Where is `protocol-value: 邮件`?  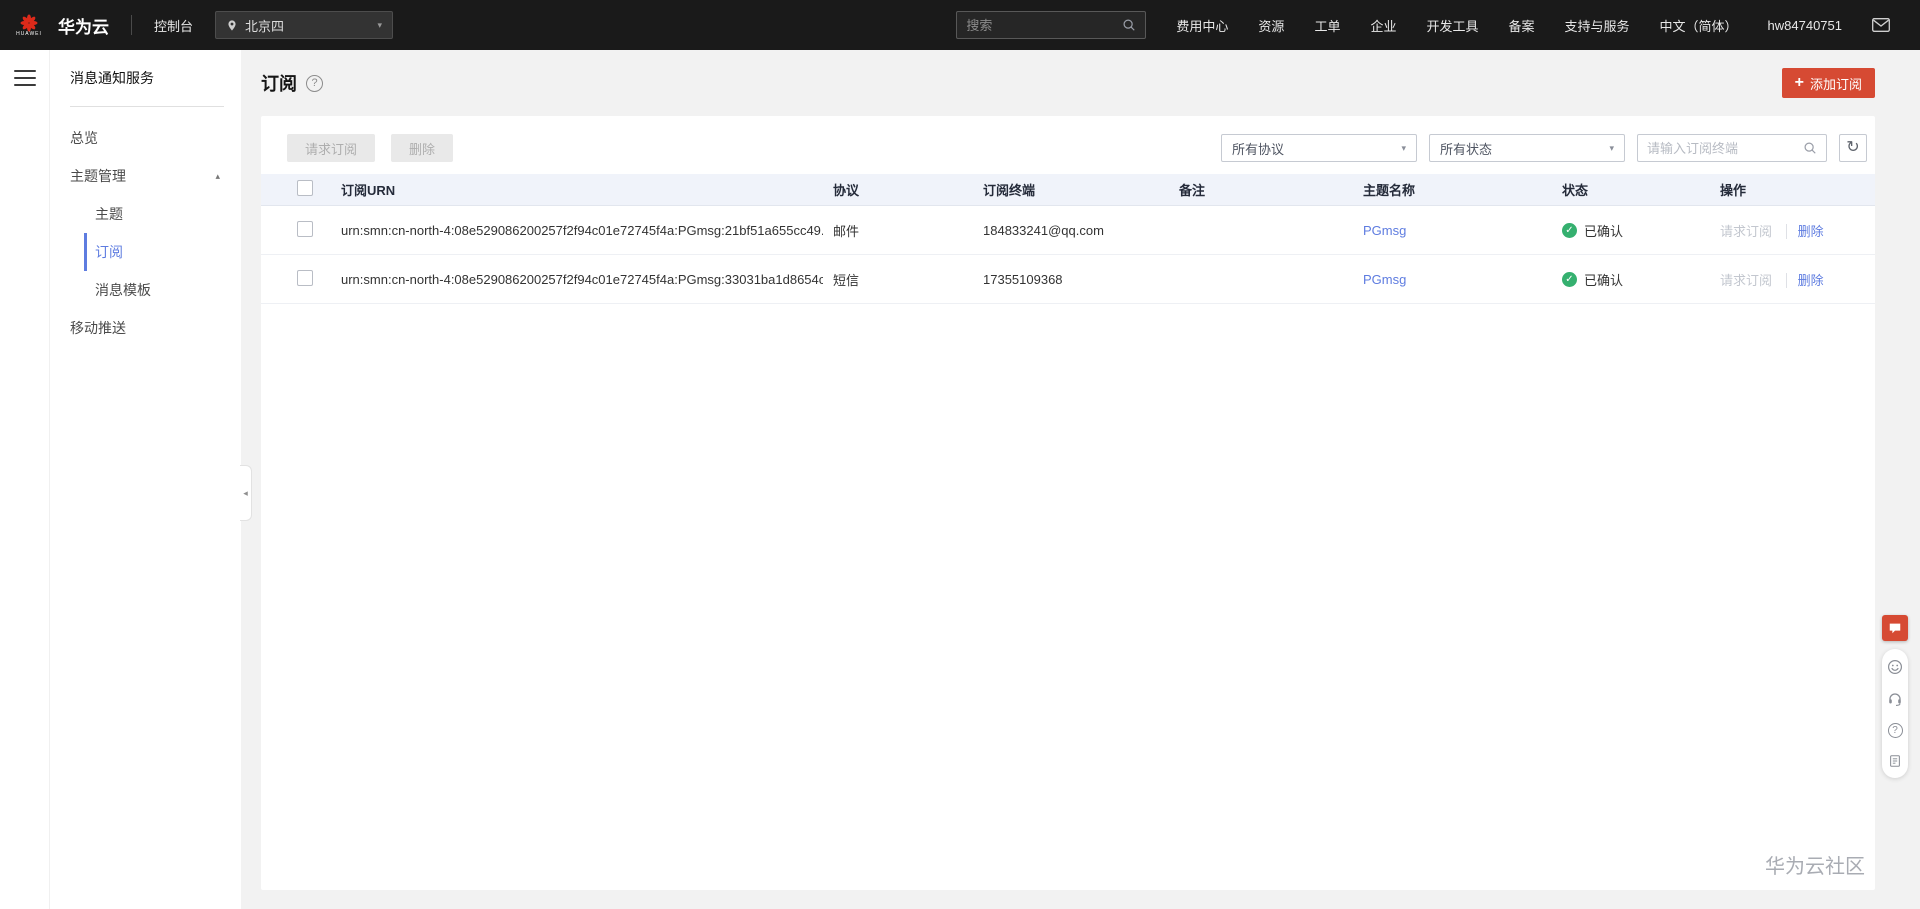
protocol-value: 邮件 is located at coordinates (846, 231).